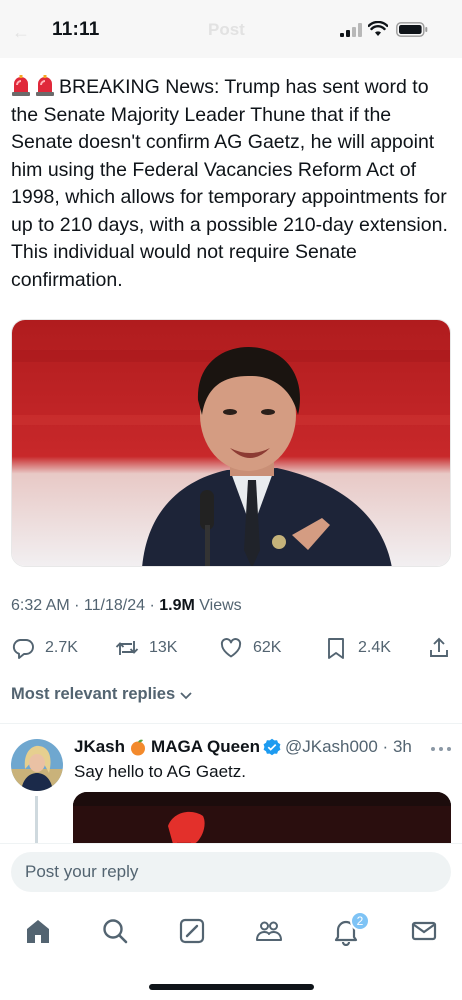 This screenshot has height=1000, width=462. I want to click on wifi-icon, so click(378, 28).